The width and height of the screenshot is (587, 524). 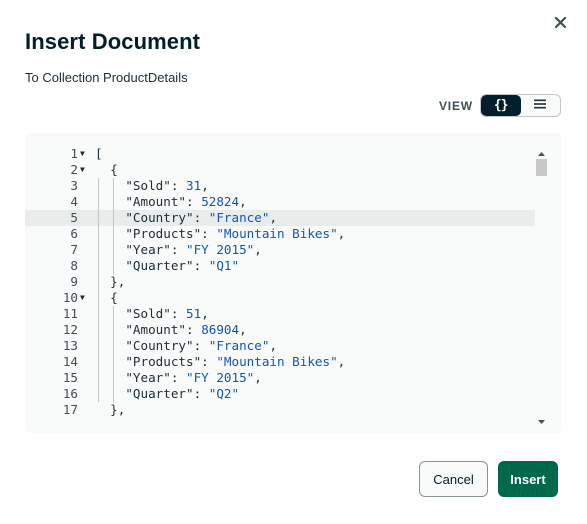 I want to click on scroll-up-arrow-icon, so click(x=541, y=150).